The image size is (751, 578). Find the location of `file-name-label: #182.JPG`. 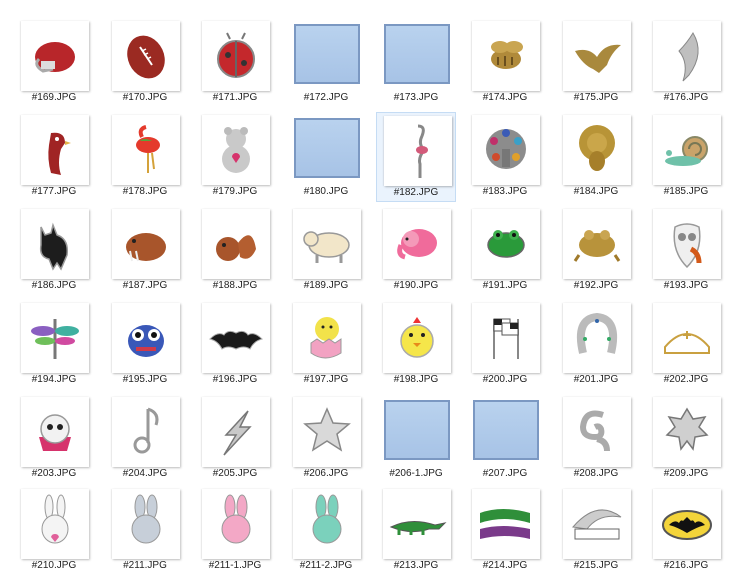

file-name-label: #182.JPG is located at coordinates (416, 192).